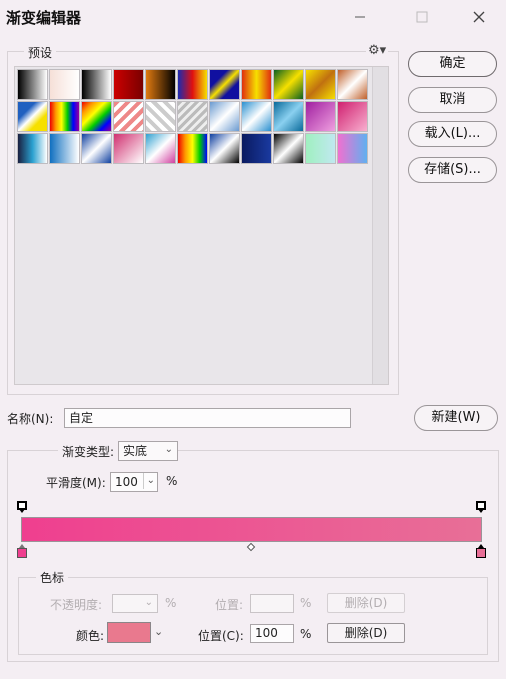 The height and width of the screenshot is (679, 506). What do you see at coordinates (44, 18) in the screenshot?
I see `window-title: 渐变编辑器` at bounding box center [44, 18].